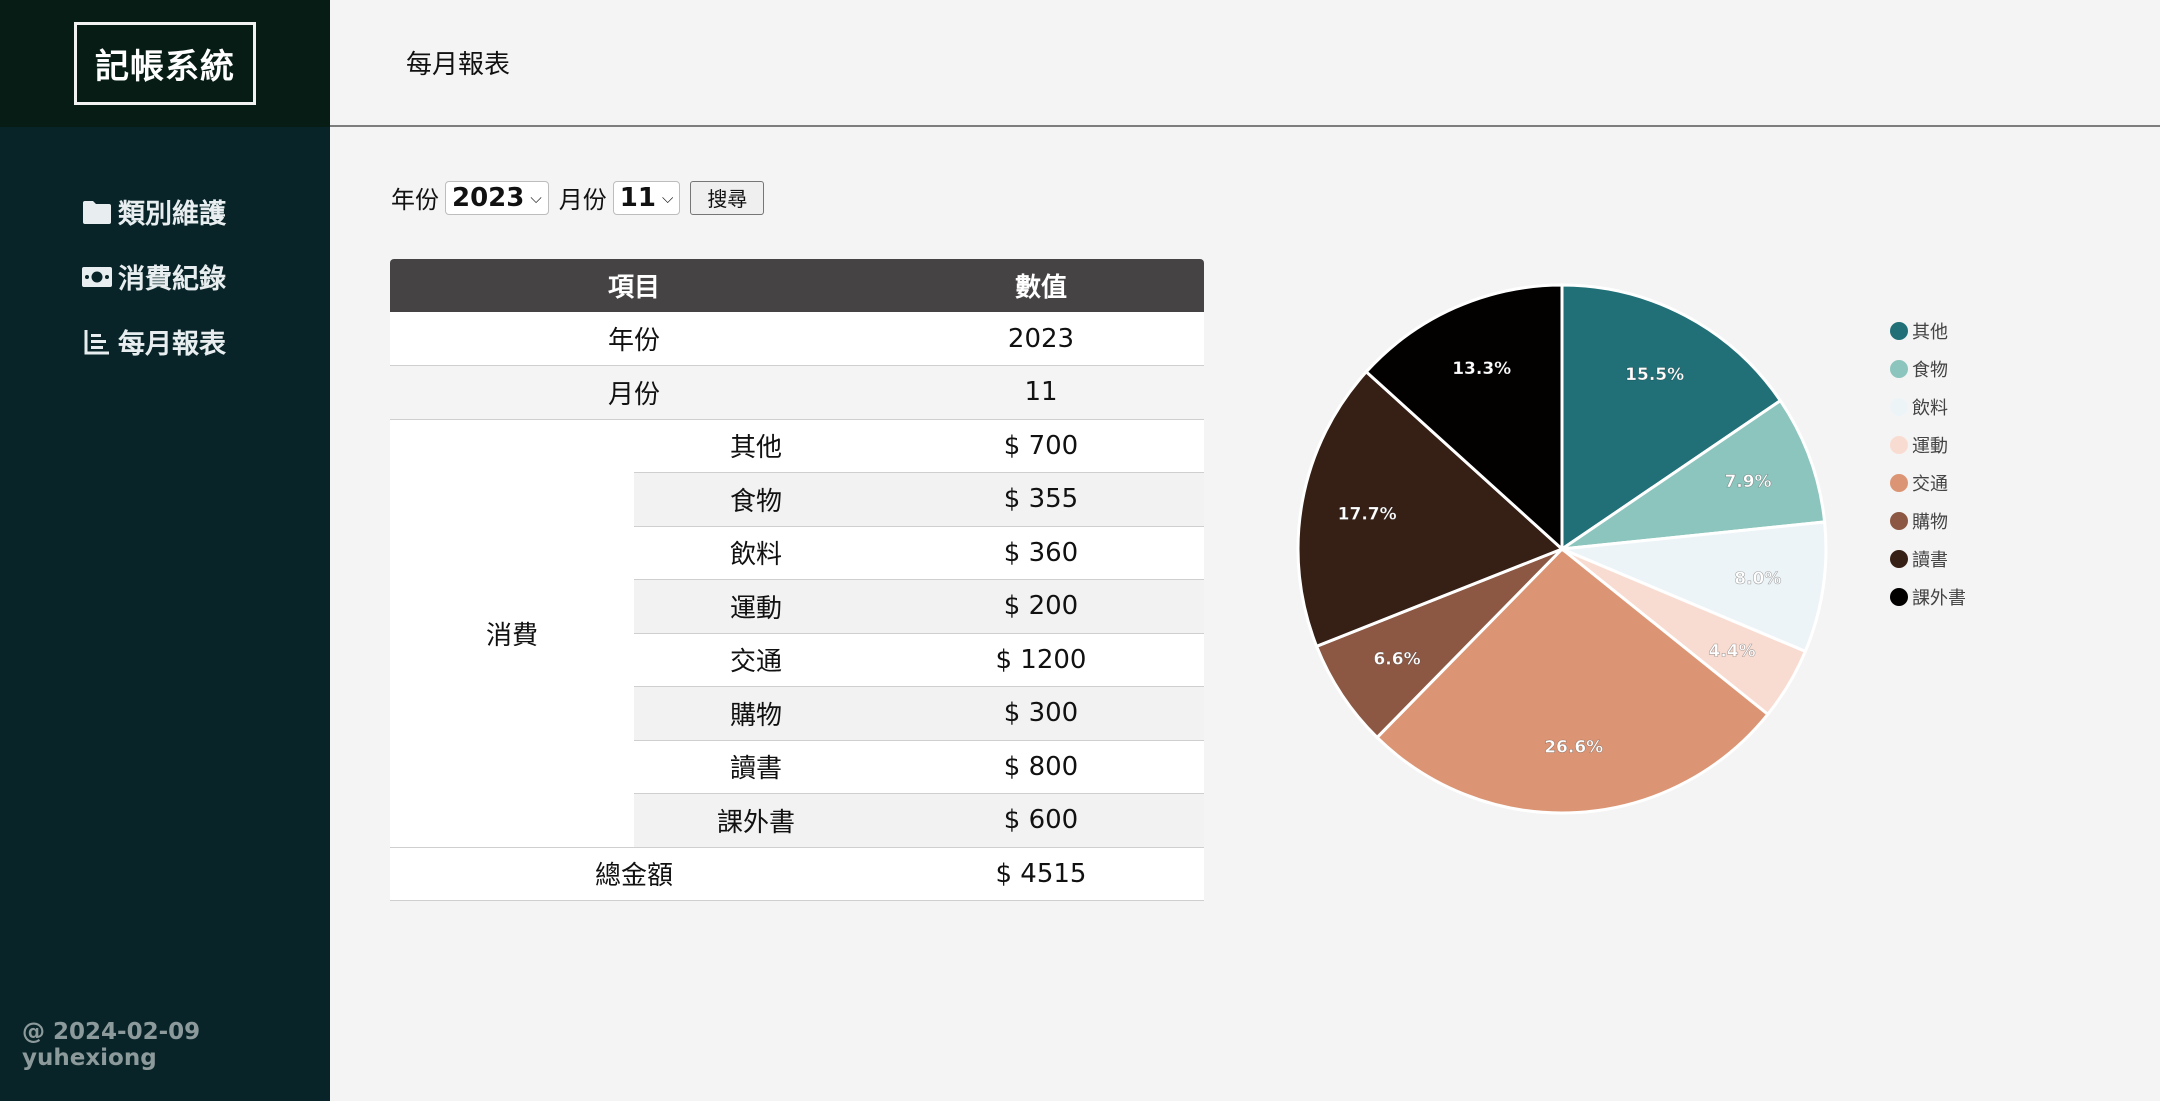 This screenshot has height=1101, width=2160. I want to click on month-select: 11 ⌵, so click(646, 197).